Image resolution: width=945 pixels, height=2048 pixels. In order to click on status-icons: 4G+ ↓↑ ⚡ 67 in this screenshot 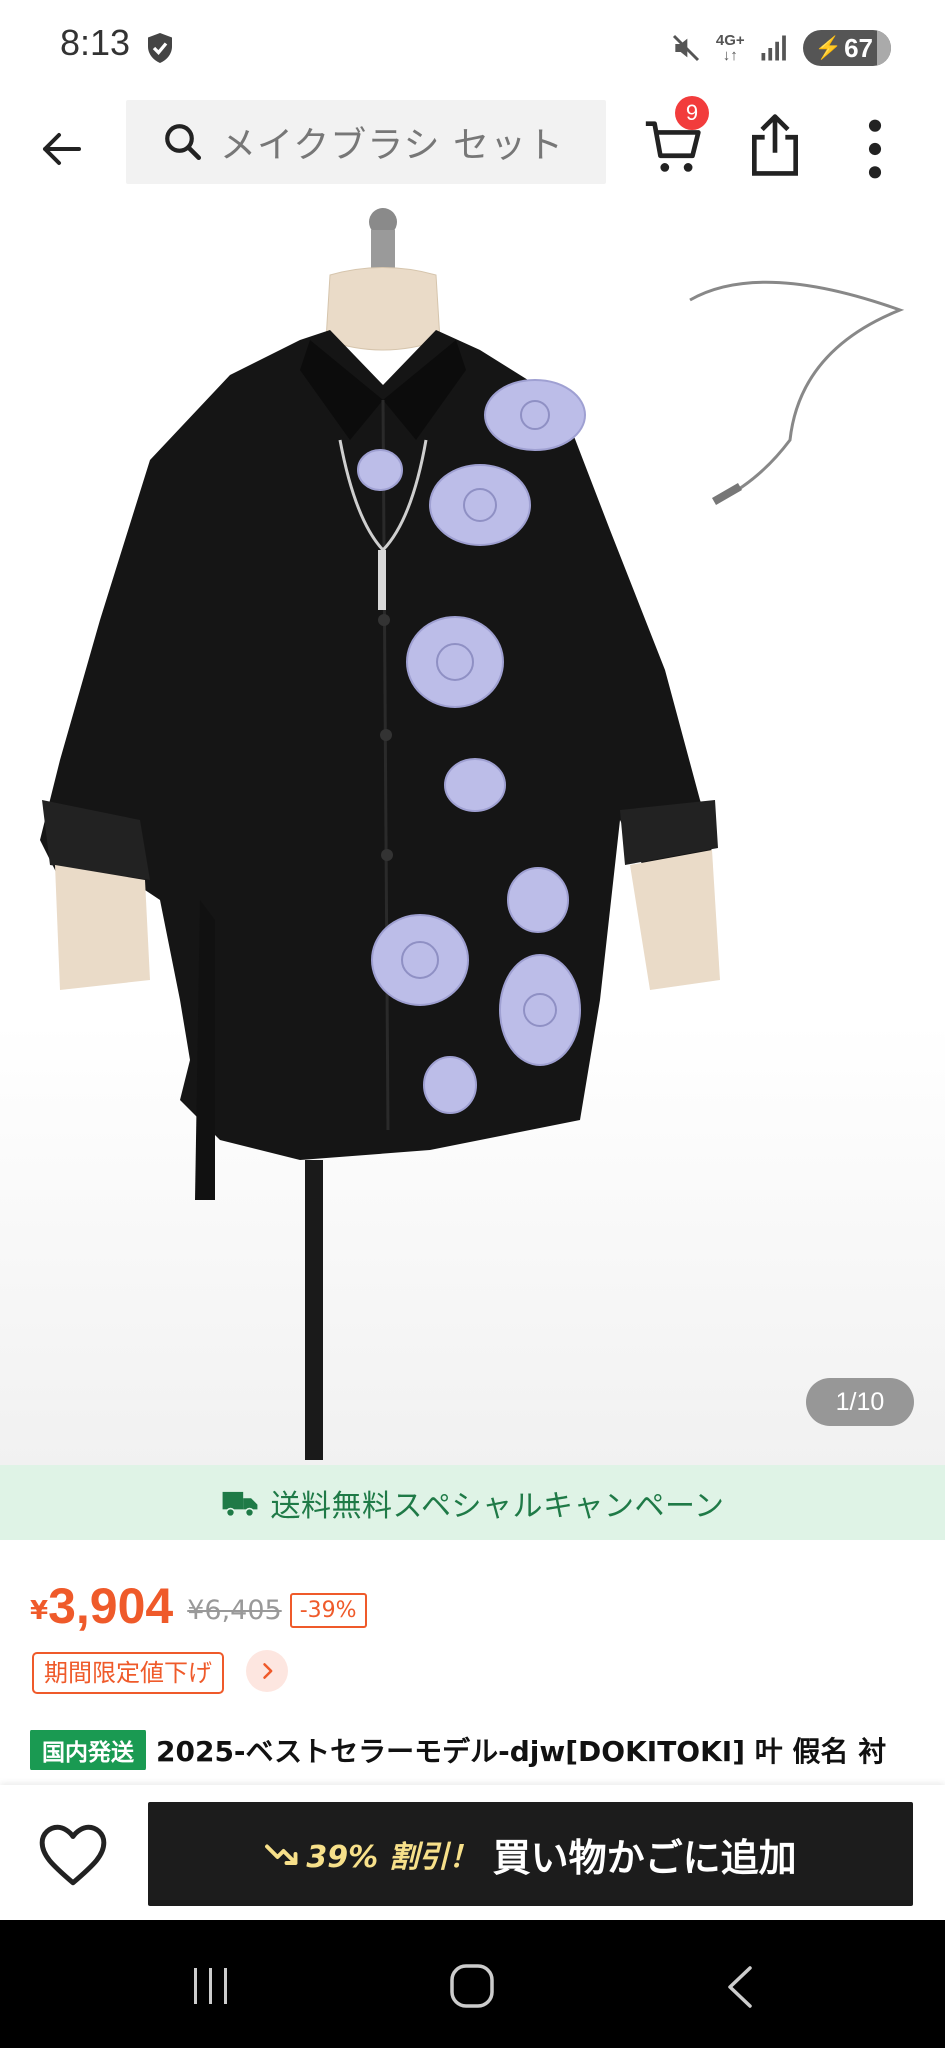, I will do `click(780, 48)`.